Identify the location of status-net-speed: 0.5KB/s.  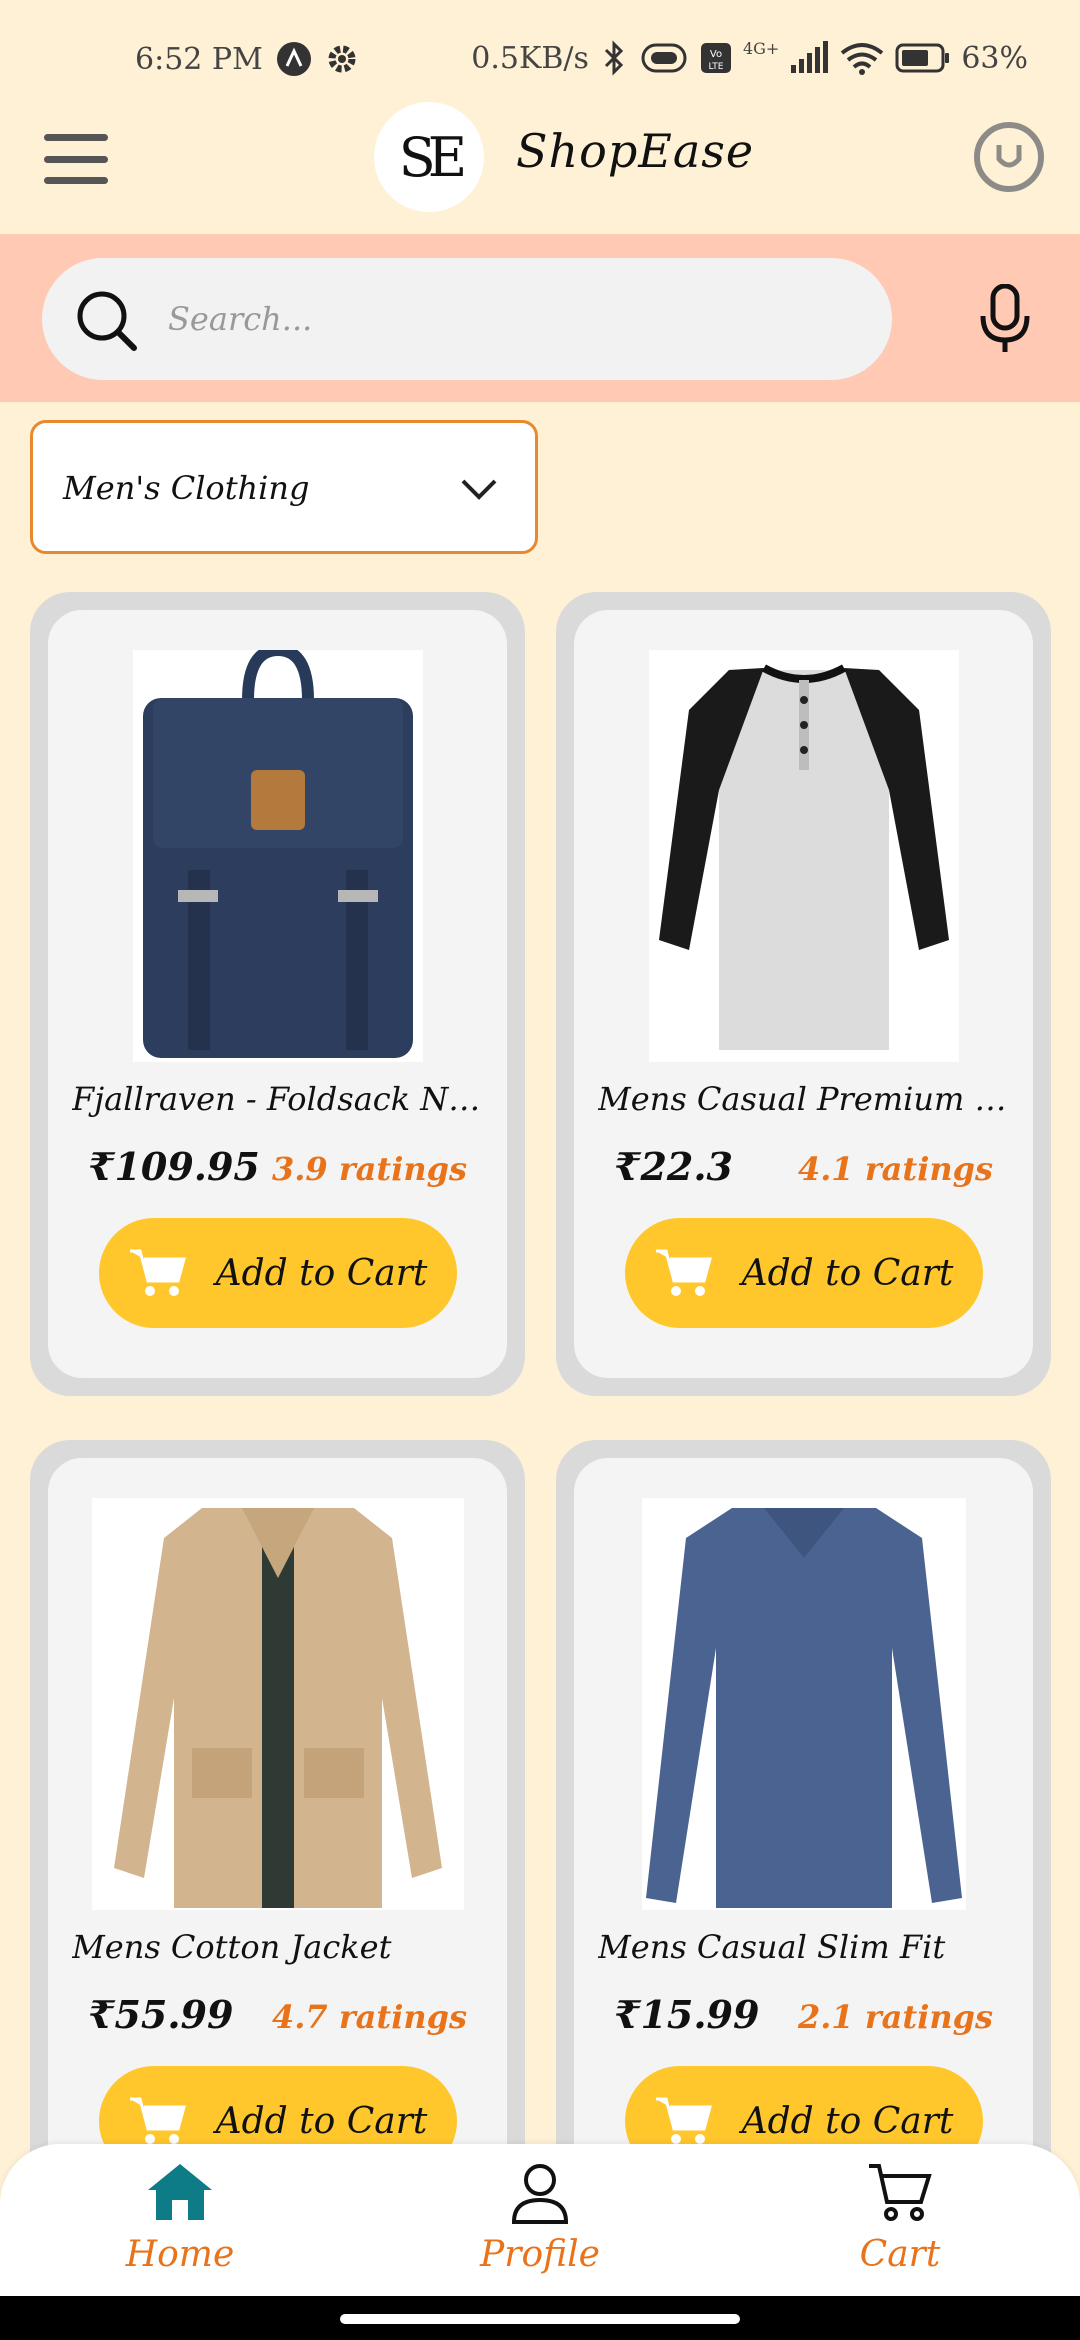
(530, 58).